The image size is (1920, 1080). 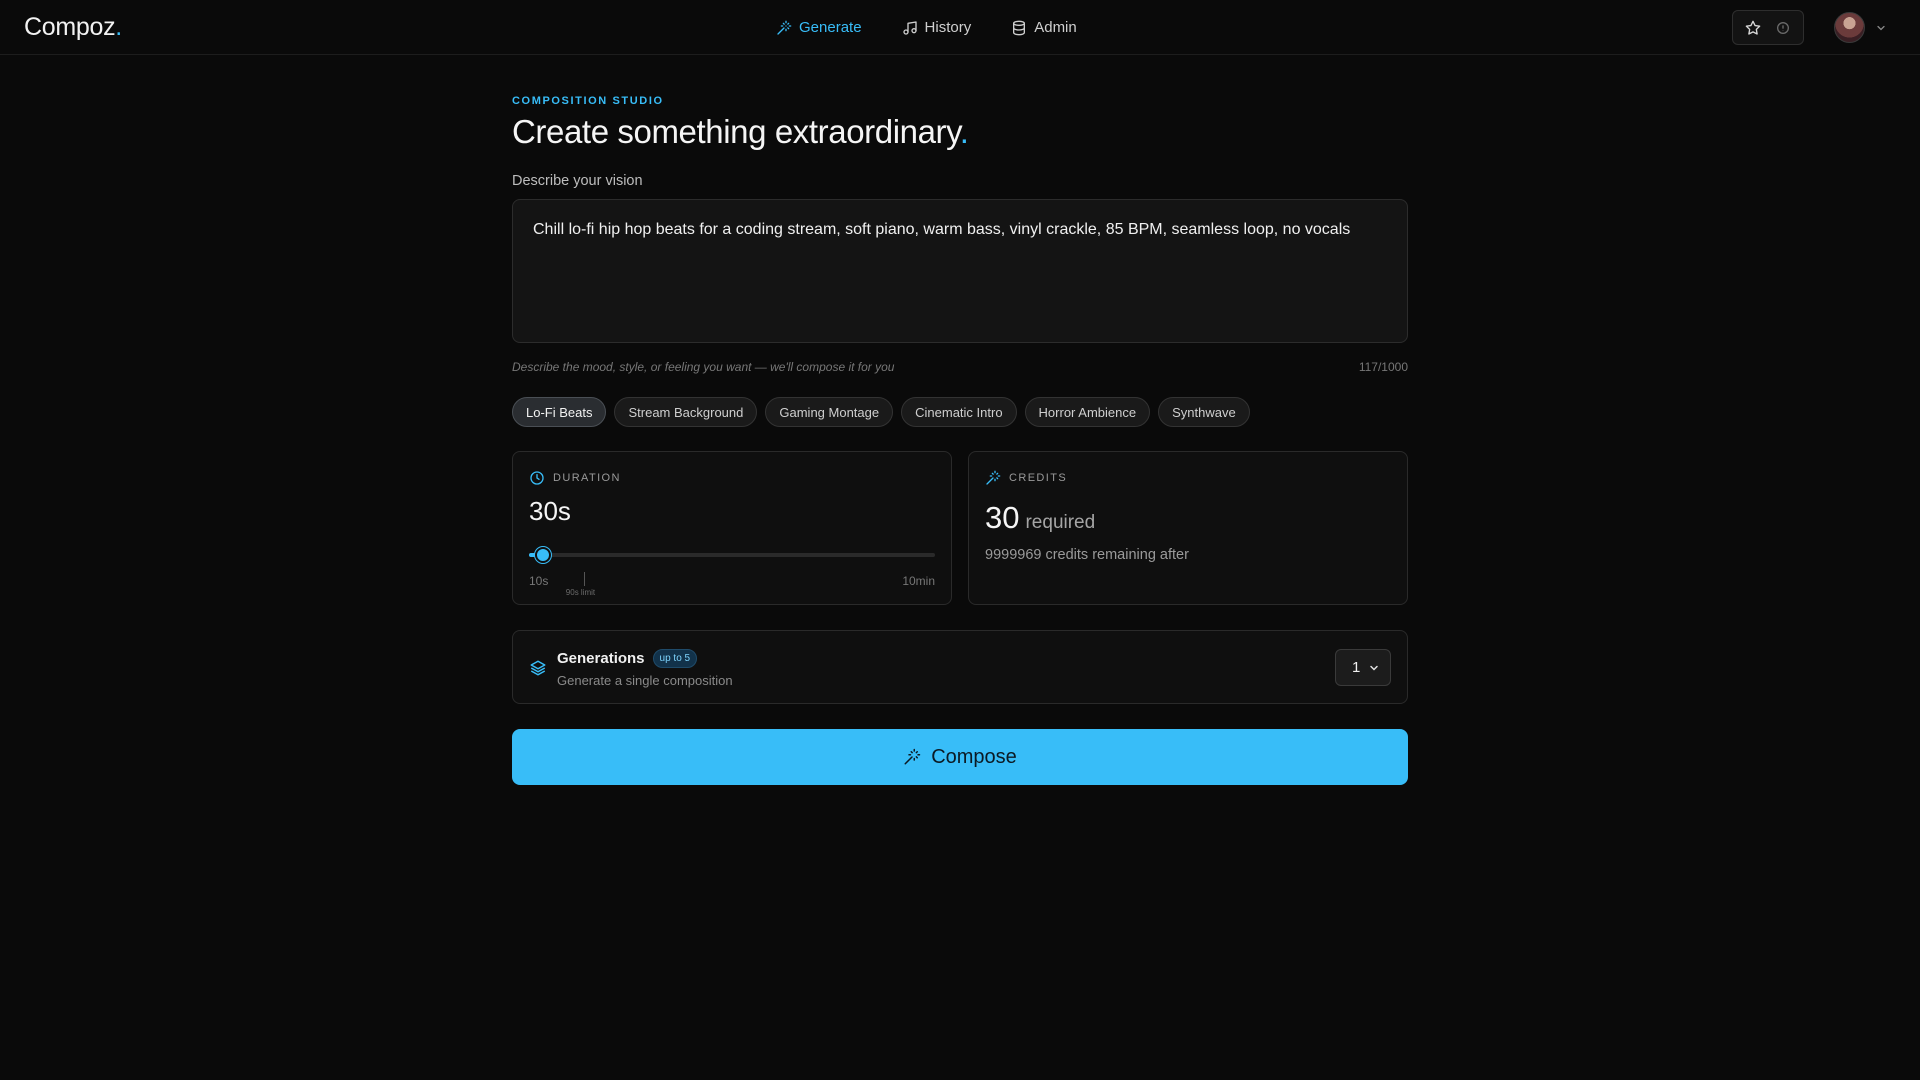 I want to click on credits-required: 30 required, so click(x=1040, y=518).